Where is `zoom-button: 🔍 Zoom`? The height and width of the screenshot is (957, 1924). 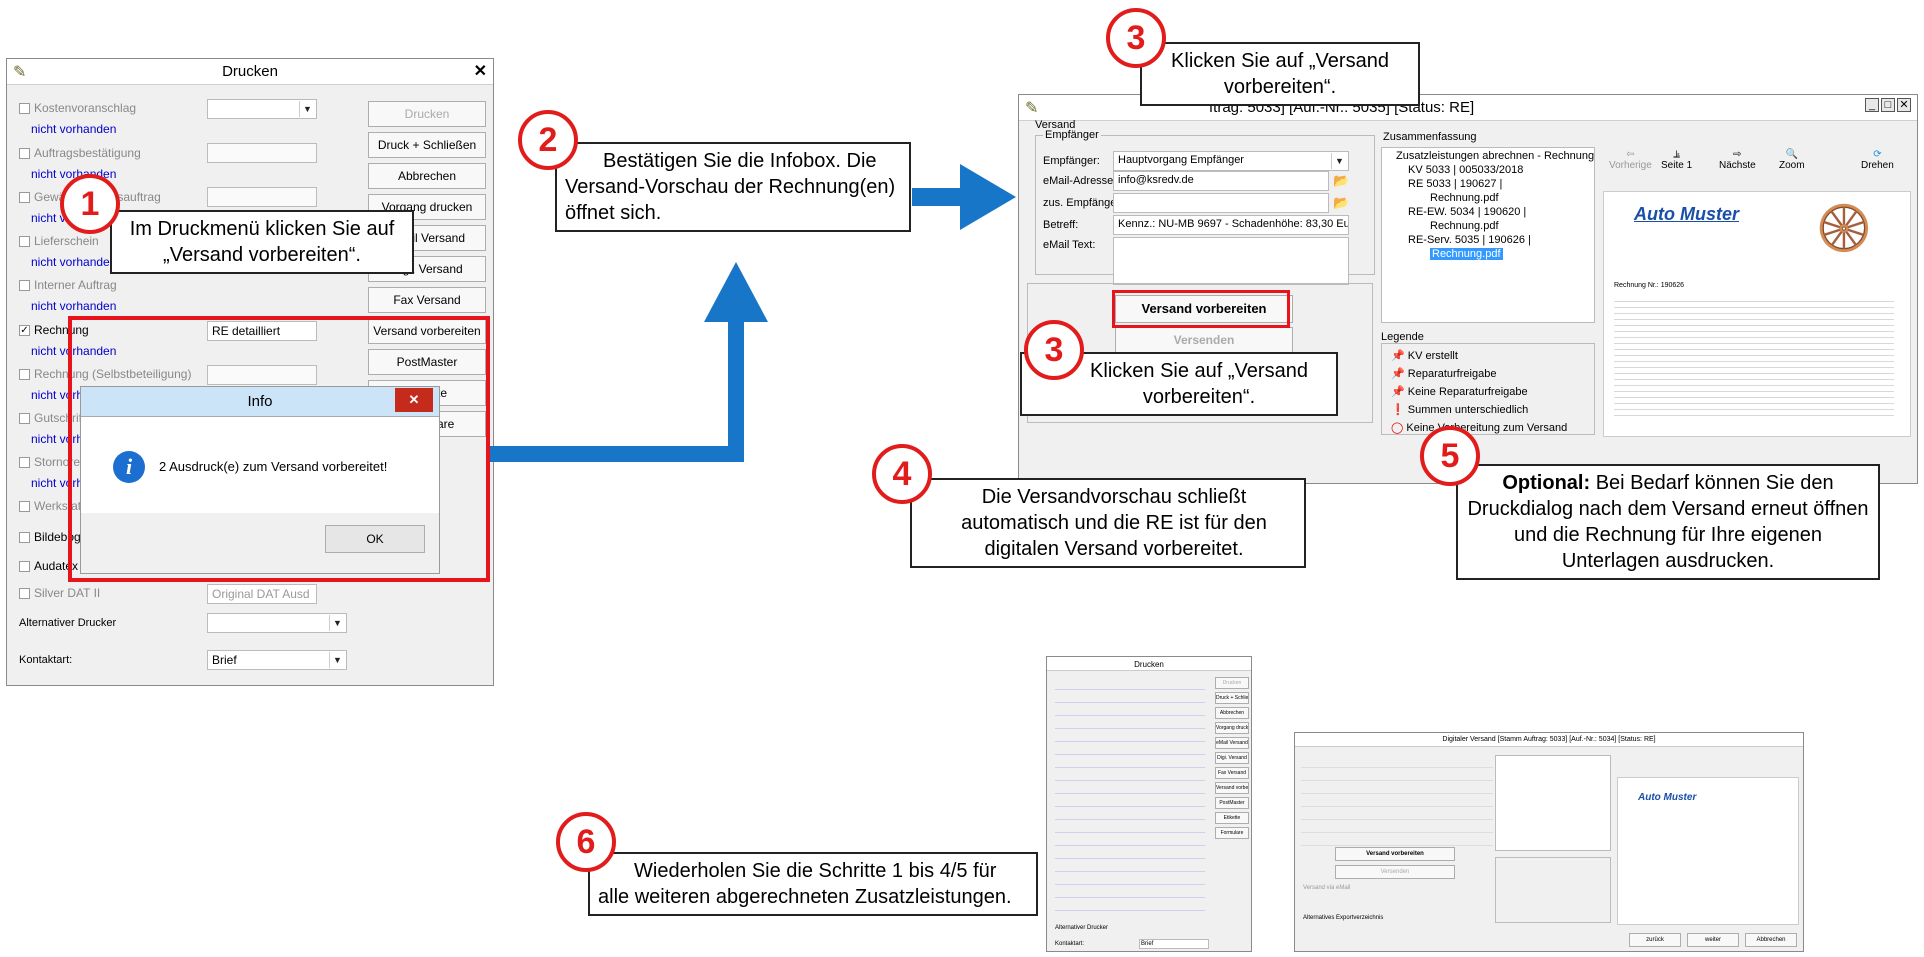 zoom-button: 🔍 Zoom is located at coordinates (1792, 160).